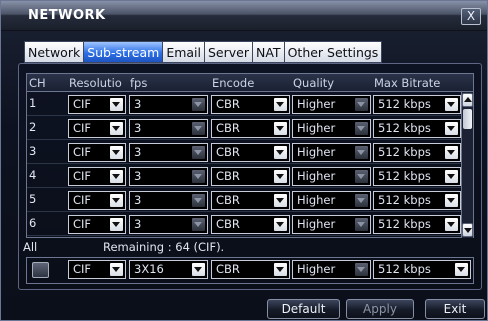  I want to click on window-title: NETWORK, so click(67, 15).